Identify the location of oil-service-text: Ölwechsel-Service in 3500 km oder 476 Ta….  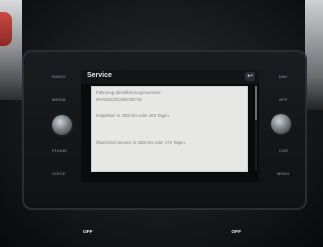
(141, 142).